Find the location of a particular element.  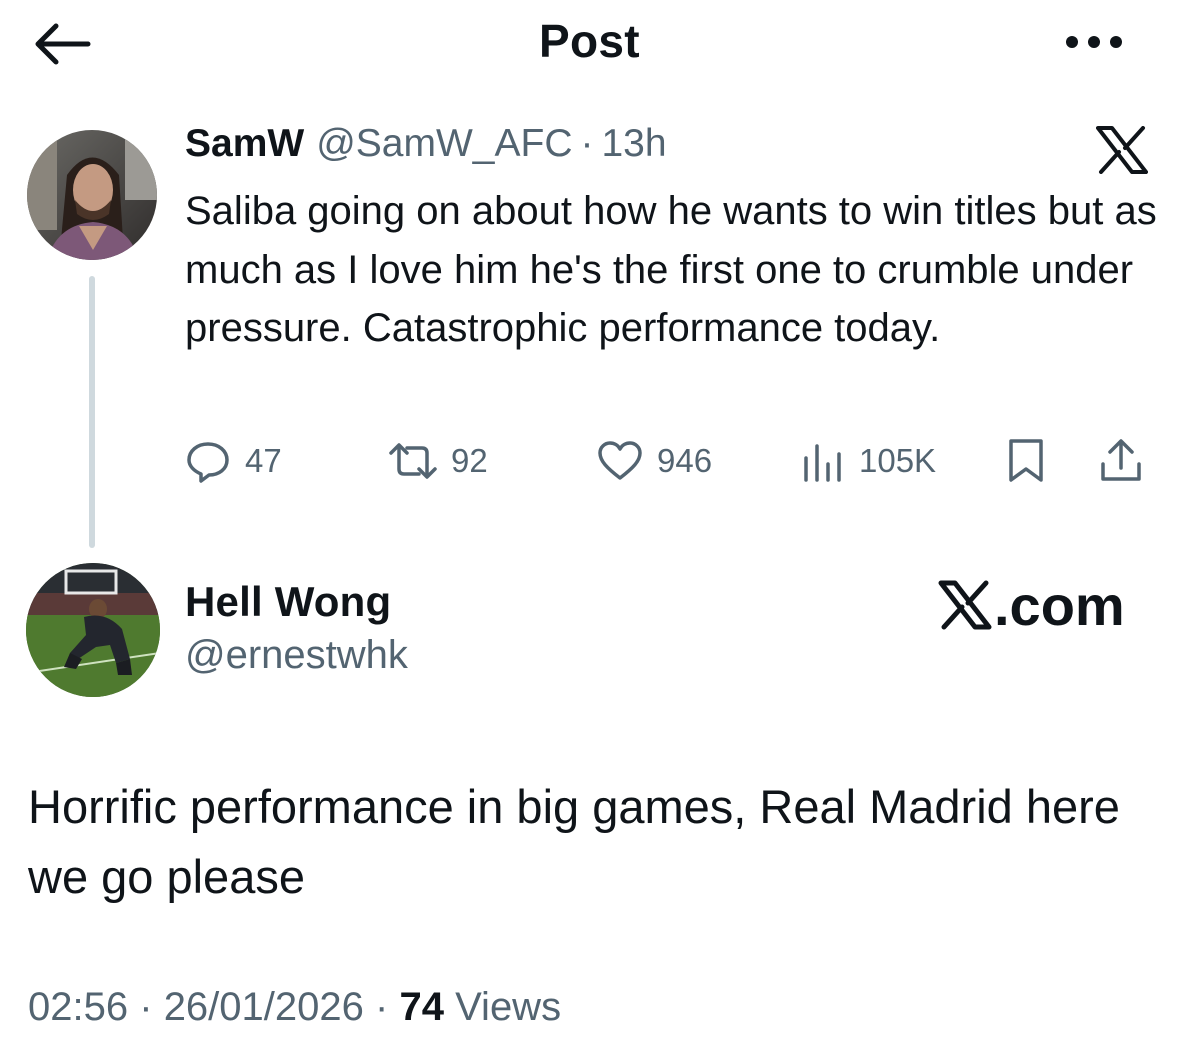

post-metadata: 02:56 · 26/01/2026 · 74 Views is located at coordinates (294, 1007).